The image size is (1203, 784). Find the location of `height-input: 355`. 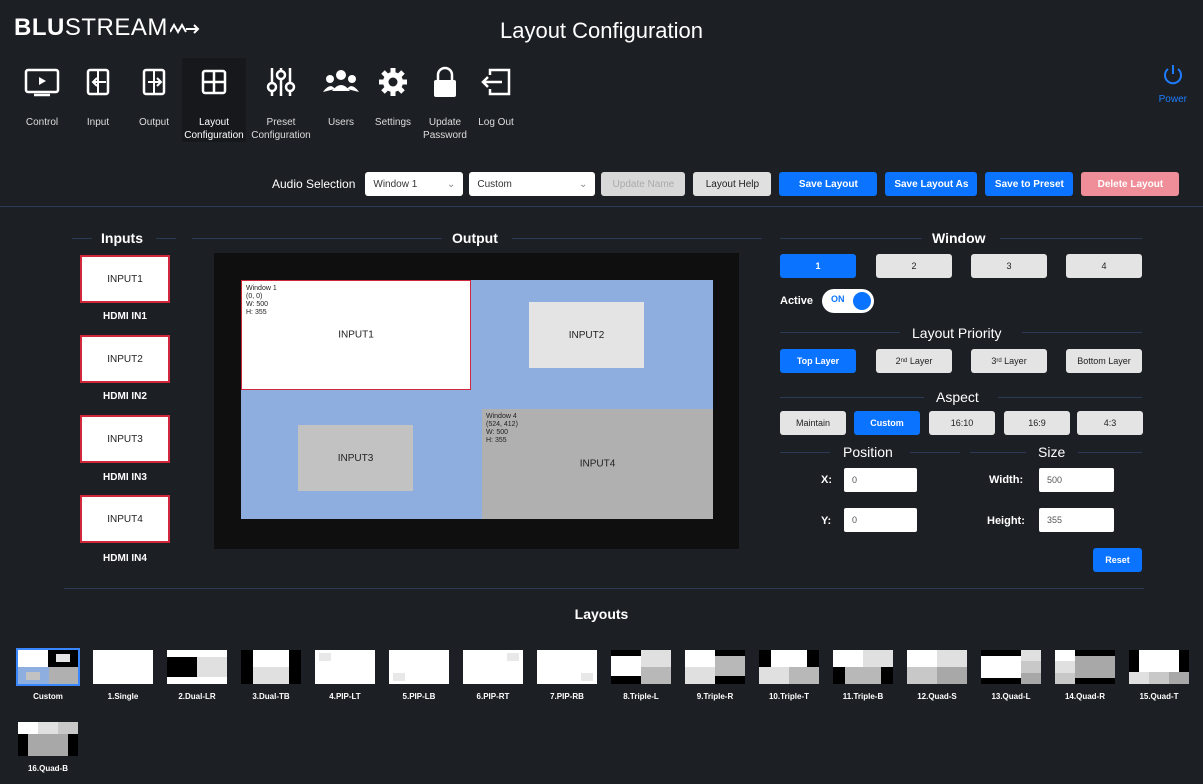

height-input: 355 is located at coordinates (1076, 520).